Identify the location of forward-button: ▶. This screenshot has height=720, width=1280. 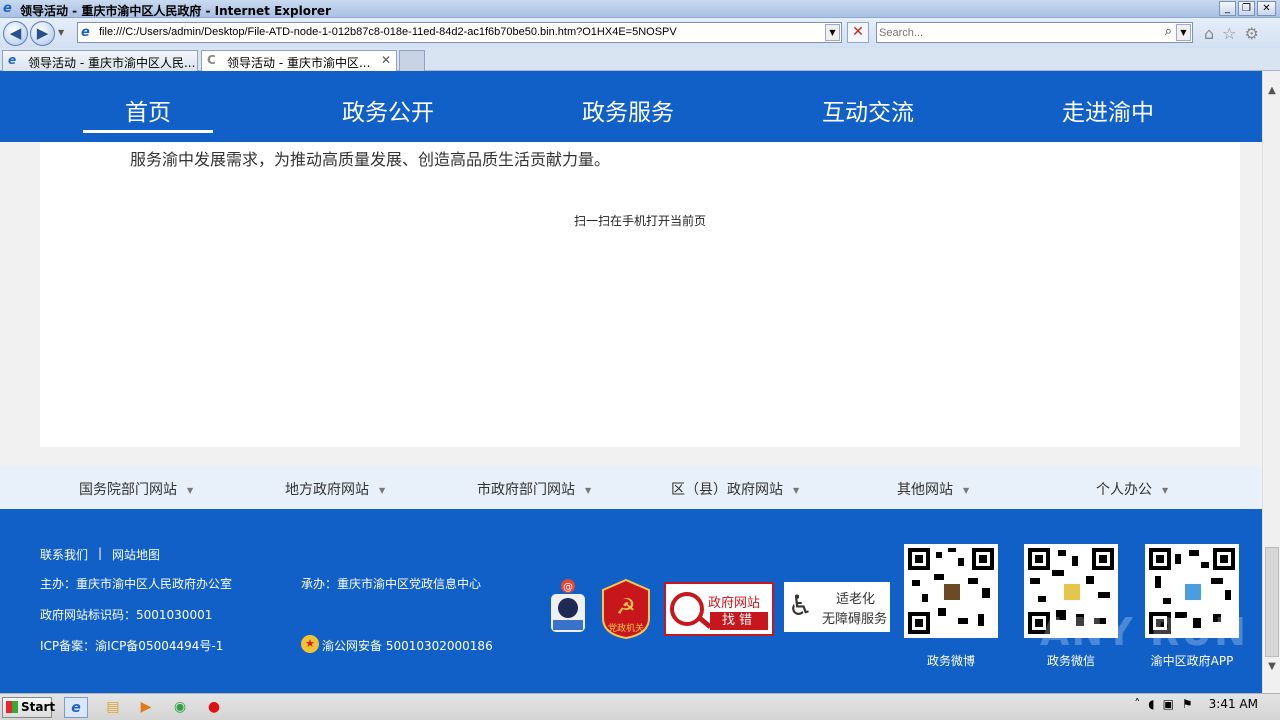
(42, 33).